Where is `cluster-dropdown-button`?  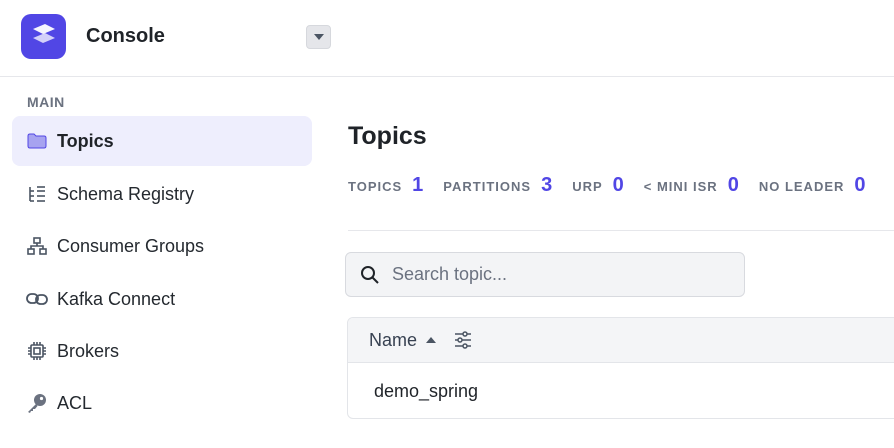
cluster-dropdown-button is located at coordinates (318, 37).